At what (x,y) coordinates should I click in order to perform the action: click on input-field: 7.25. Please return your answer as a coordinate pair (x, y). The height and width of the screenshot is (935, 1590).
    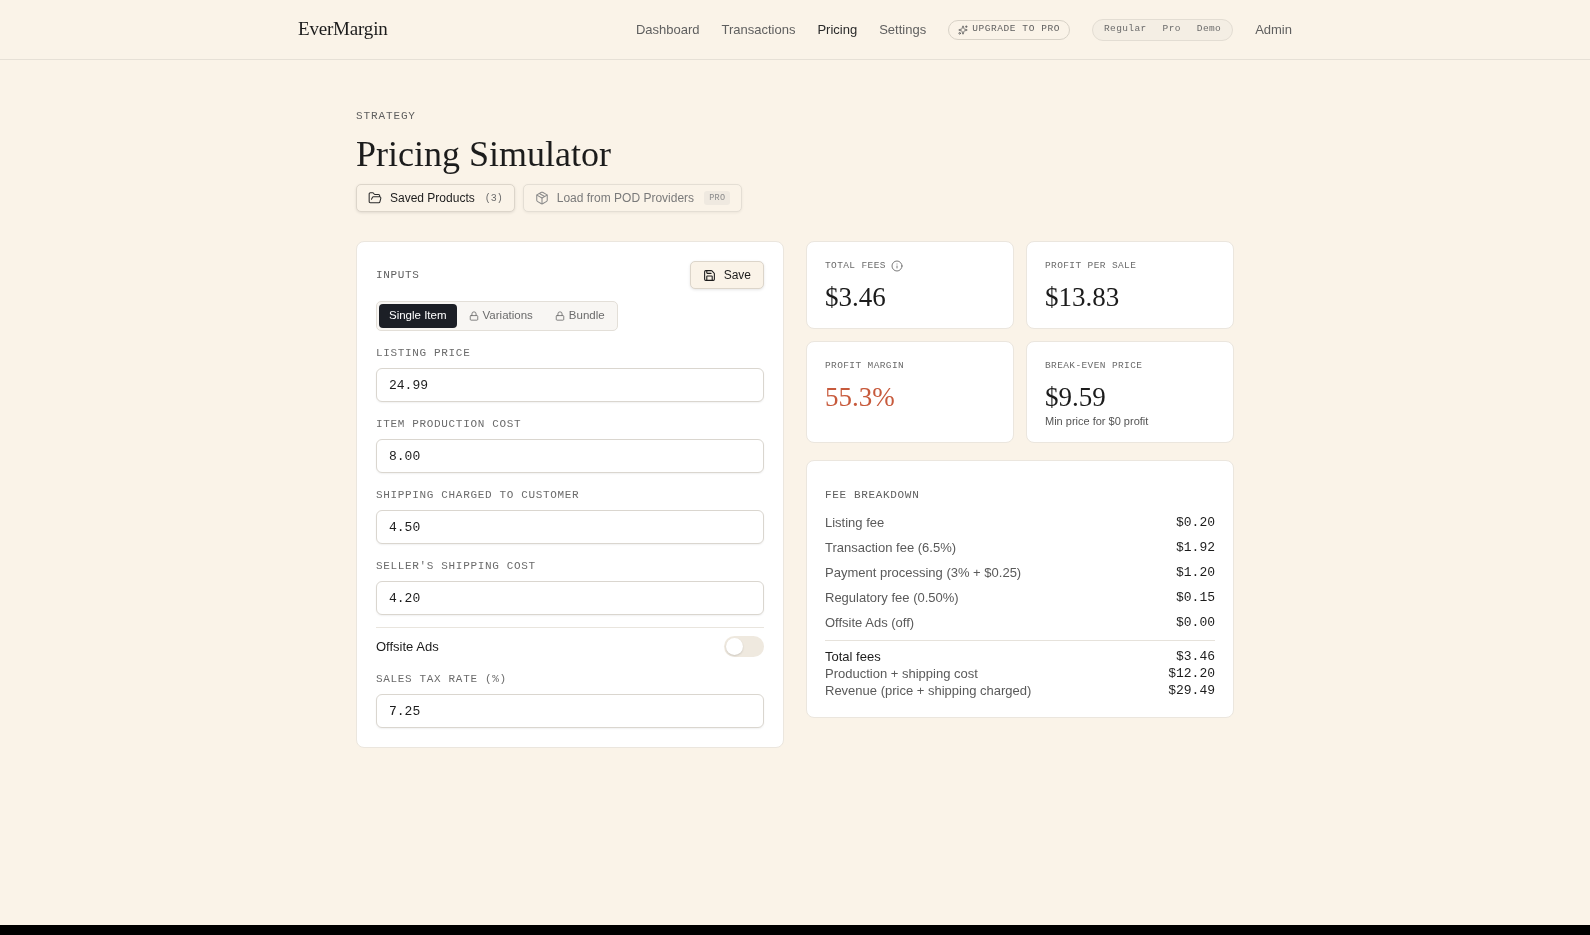
    Looking at the image, I should click on (570, 711).